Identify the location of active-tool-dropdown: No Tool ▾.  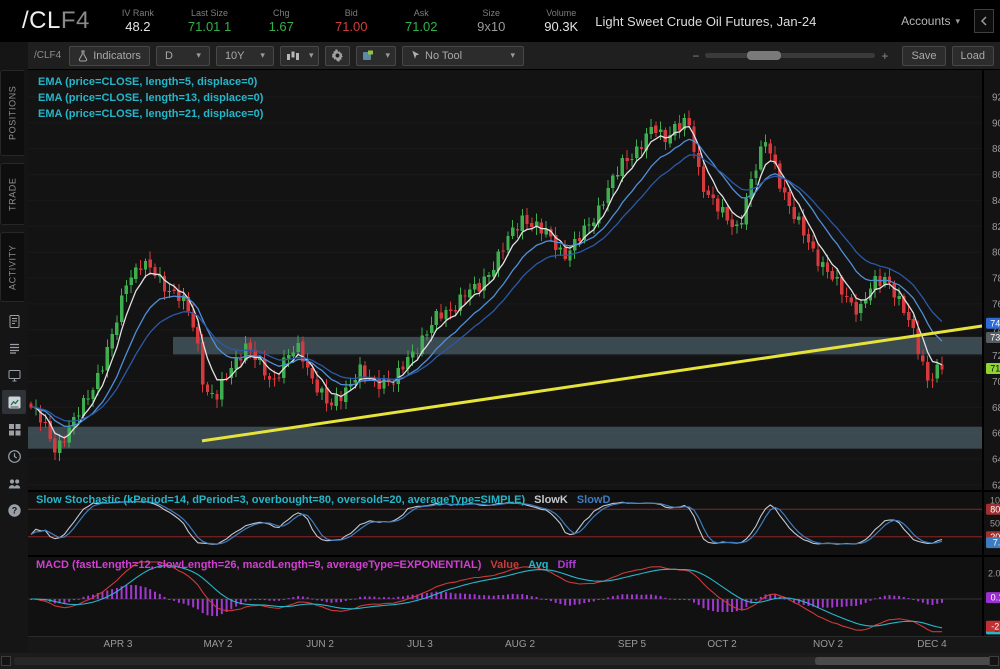
(463, 55).